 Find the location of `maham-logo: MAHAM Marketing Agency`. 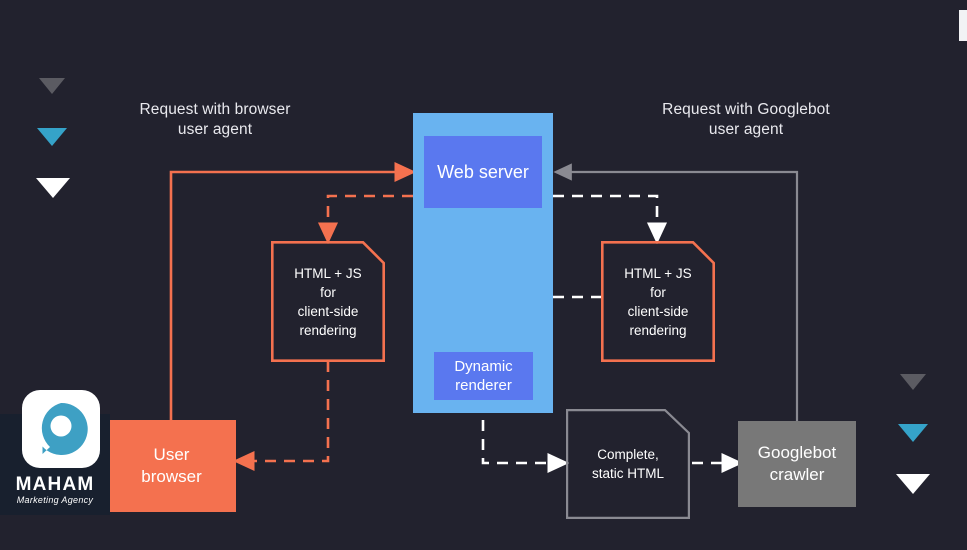

maham-logo: MAHAM Marketing Agency is located at coordinates (55, 452).